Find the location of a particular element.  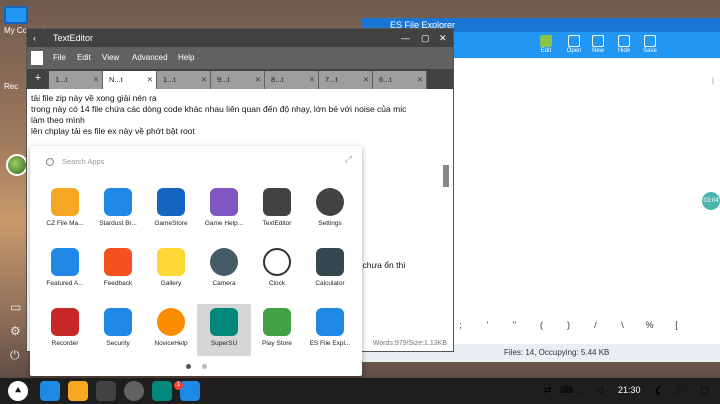

settings-icon is located at coordinates (134, 391).